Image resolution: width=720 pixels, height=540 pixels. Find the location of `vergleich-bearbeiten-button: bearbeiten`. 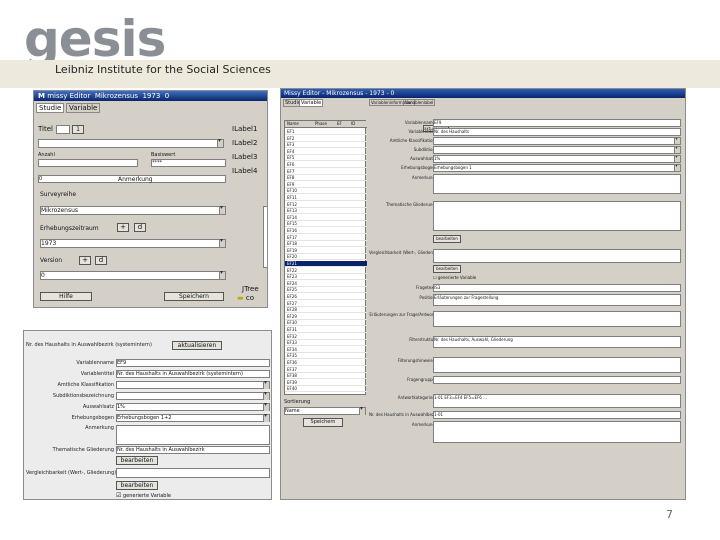

vergleich-bearbeiten-button: bearbeiten is located at coordinates (447, 269).